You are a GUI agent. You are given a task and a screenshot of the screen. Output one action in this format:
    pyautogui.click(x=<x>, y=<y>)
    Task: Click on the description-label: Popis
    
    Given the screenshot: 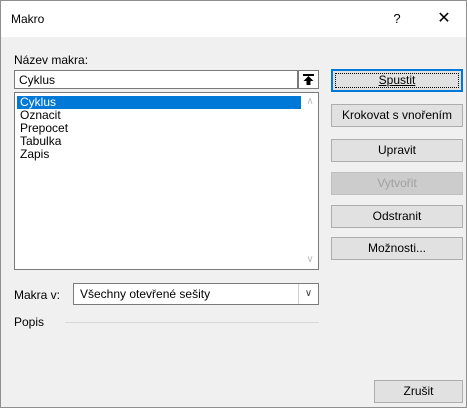 What is the action you would take?
    pyautogui.click(x=29, y=322)
    